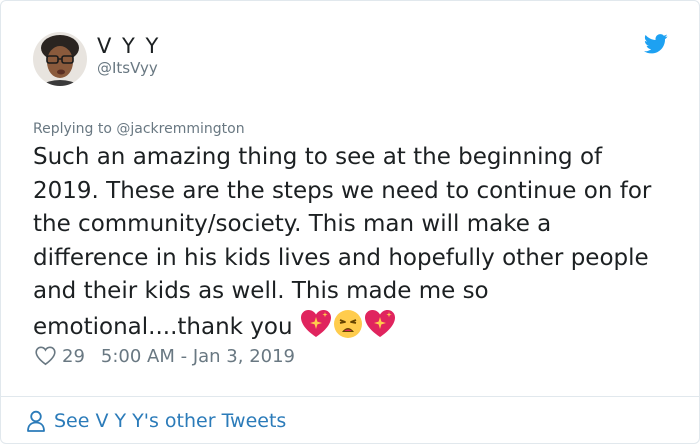 The width and height of the screenshot is (700, 444). I want to click on person-icon, so click(36, 421).